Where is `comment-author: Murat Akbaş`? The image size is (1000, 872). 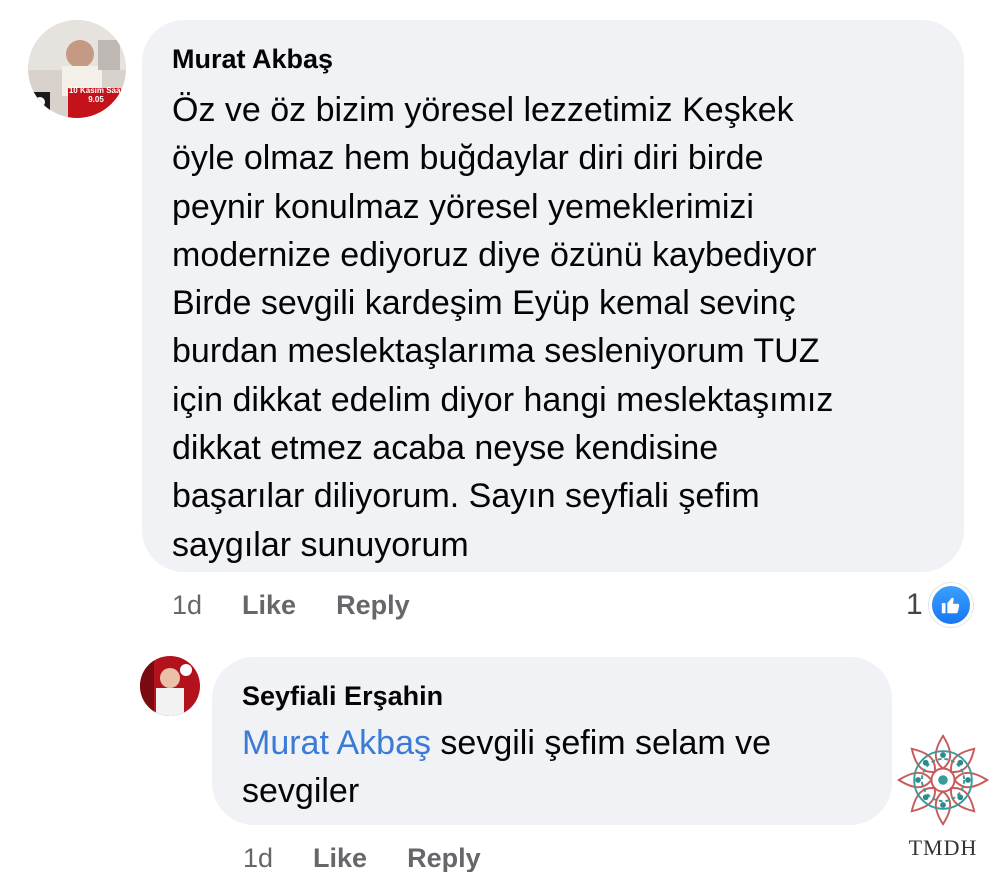 comment-author: Murat Akbaş is located at coordinates (553, 59).